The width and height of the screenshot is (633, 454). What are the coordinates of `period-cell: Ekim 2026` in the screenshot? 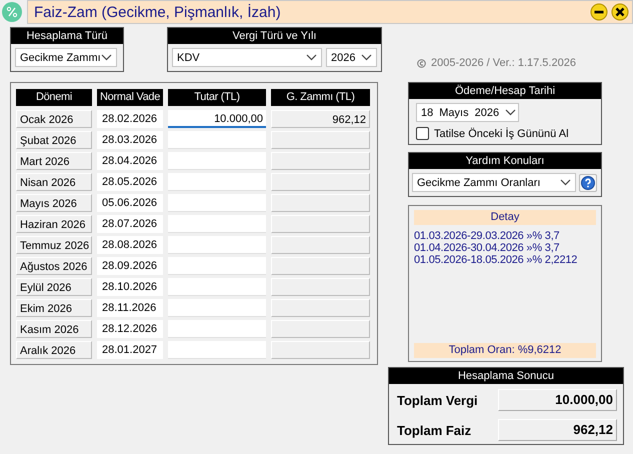 It's located at (54, 308).